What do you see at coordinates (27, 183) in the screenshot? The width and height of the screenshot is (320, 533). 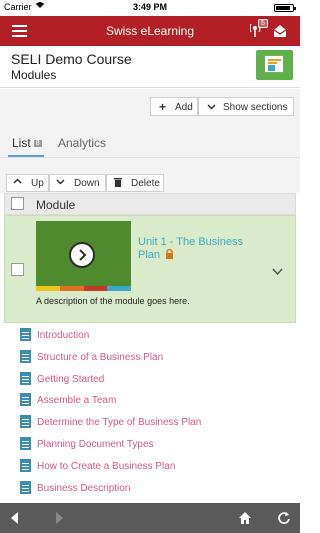 I see `move-up-button: Up` at bounding box center [27, 183].